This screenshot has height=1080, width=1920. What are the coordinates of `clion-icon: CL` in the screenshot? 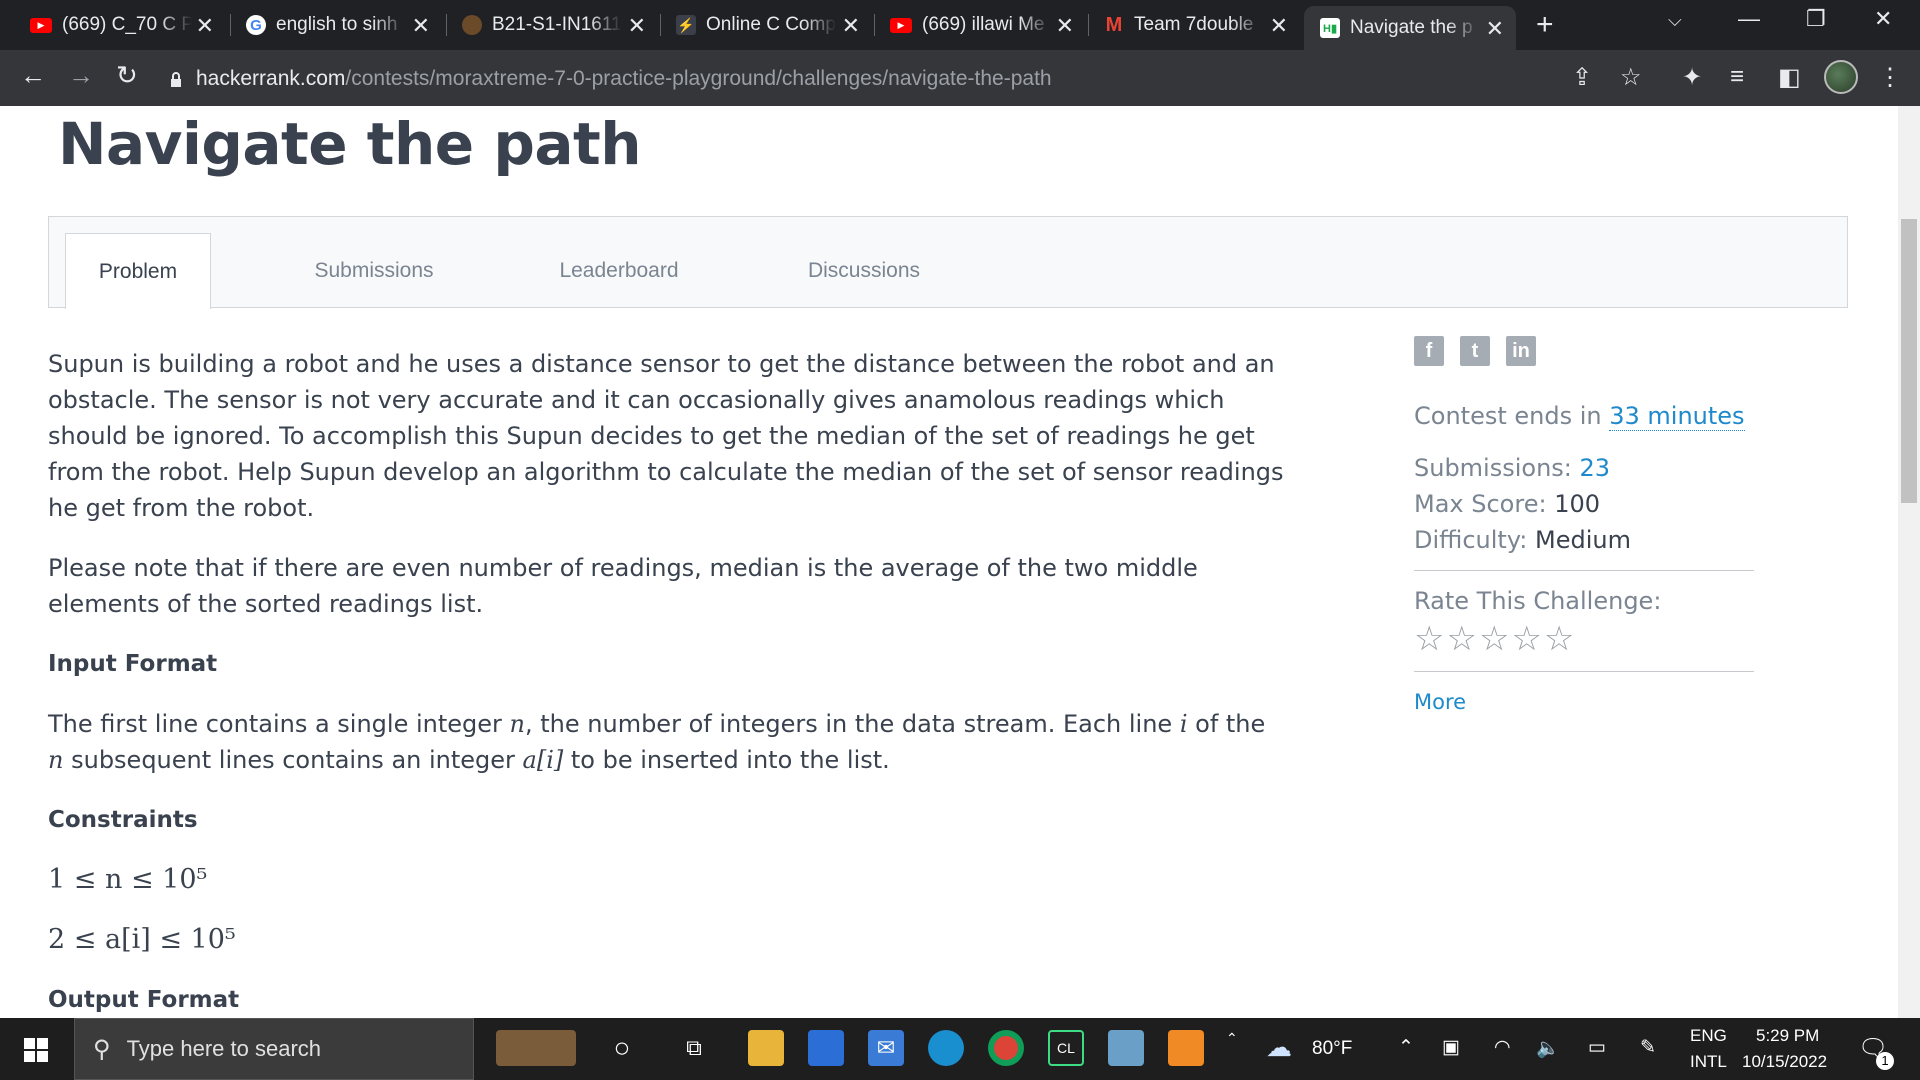 It's located at (1066, 1048).